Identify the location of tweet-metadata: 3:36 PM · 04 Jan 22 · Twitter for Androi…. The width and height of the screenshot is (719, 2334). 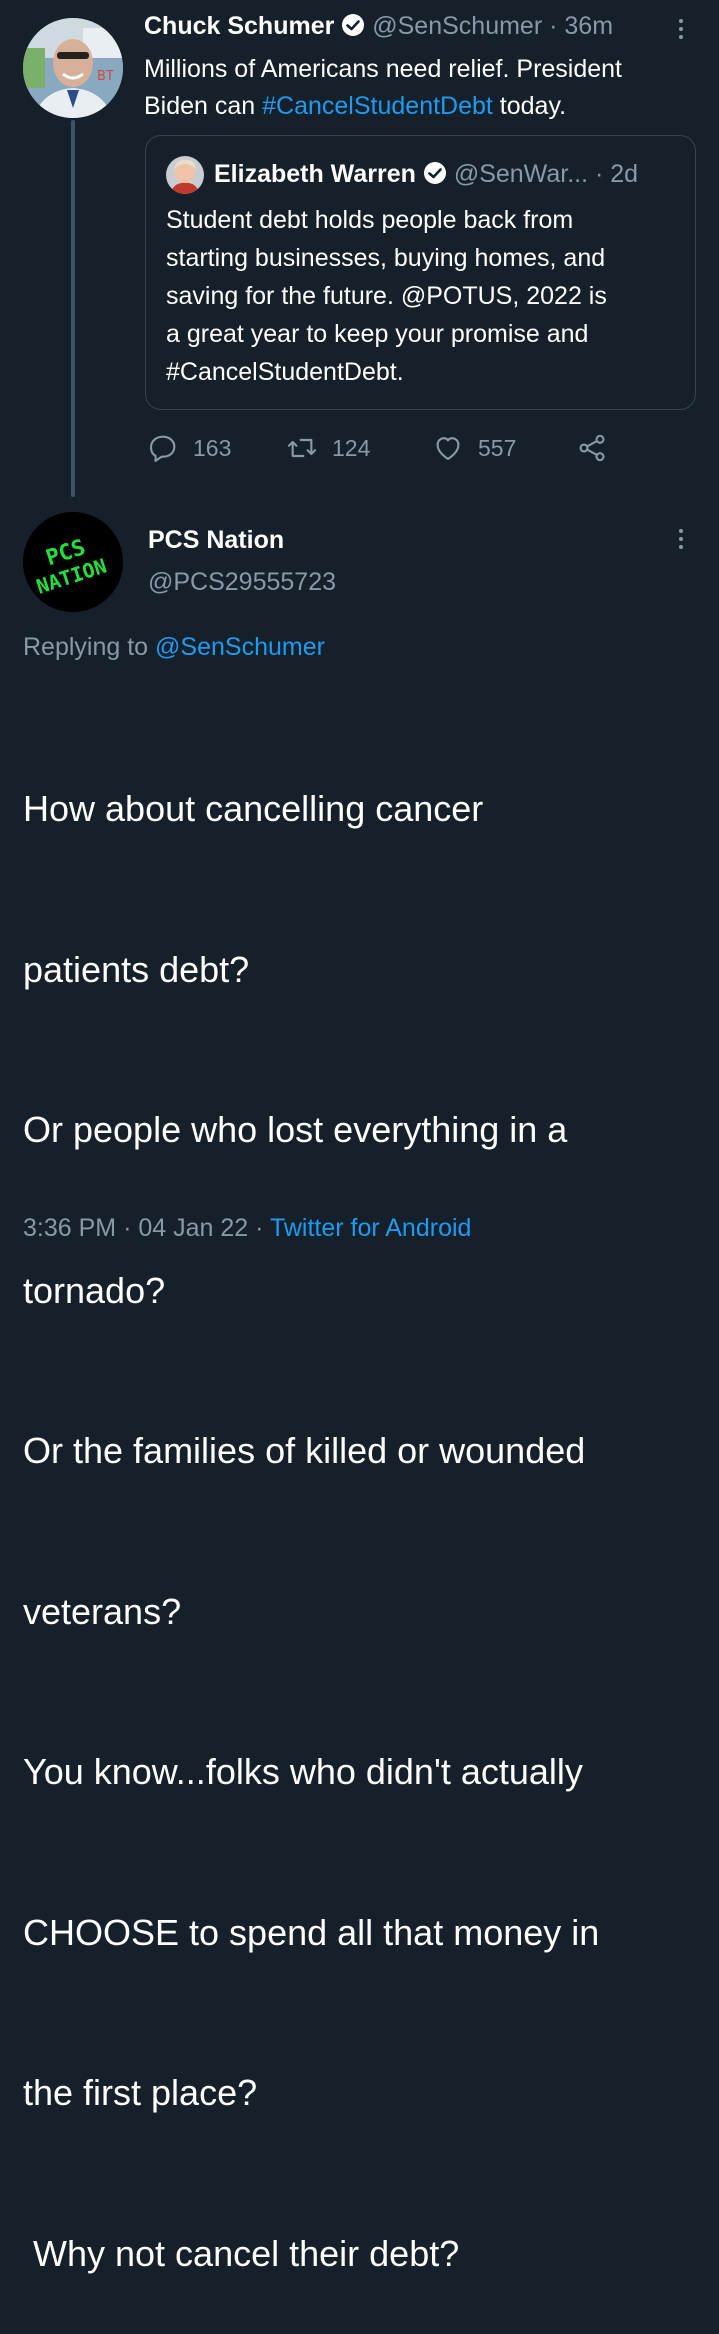
(247, 1228).